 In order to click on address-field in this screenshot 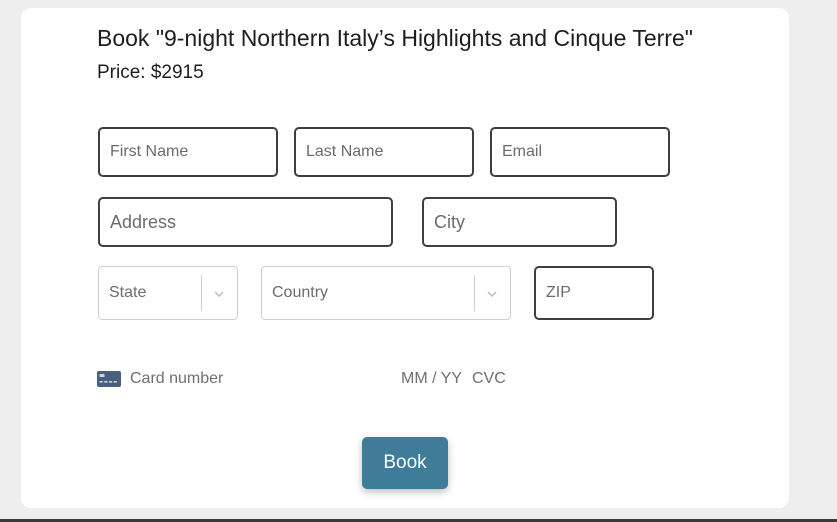, I will do `click(245, 222)`.